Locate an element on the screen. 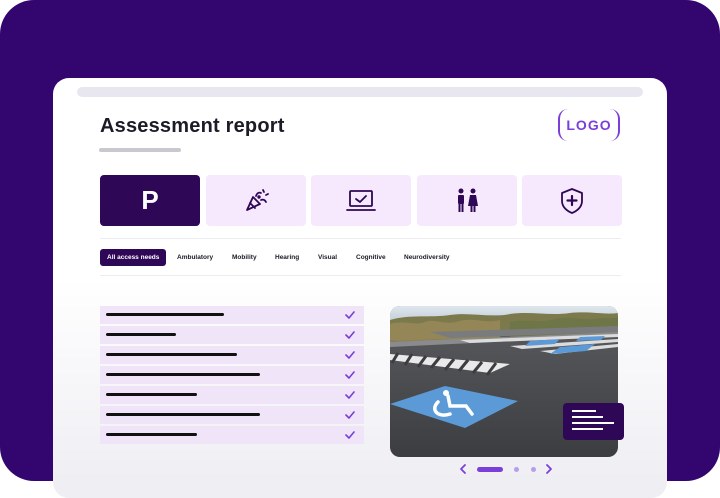 The width and height of the screenshot is (720, 498). laptop-check-icon is located at coordinates (361, 200).